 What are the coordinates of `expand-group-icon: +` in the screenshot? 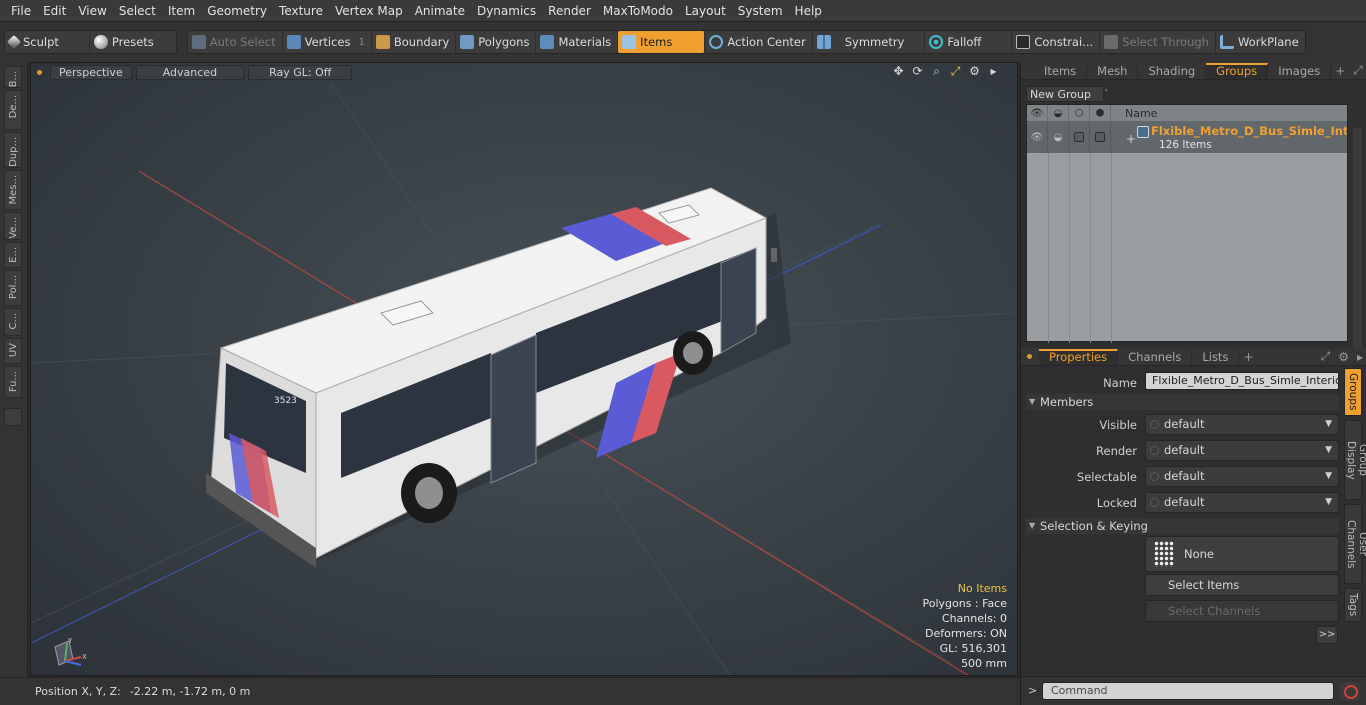 It's located at (1131, 139).